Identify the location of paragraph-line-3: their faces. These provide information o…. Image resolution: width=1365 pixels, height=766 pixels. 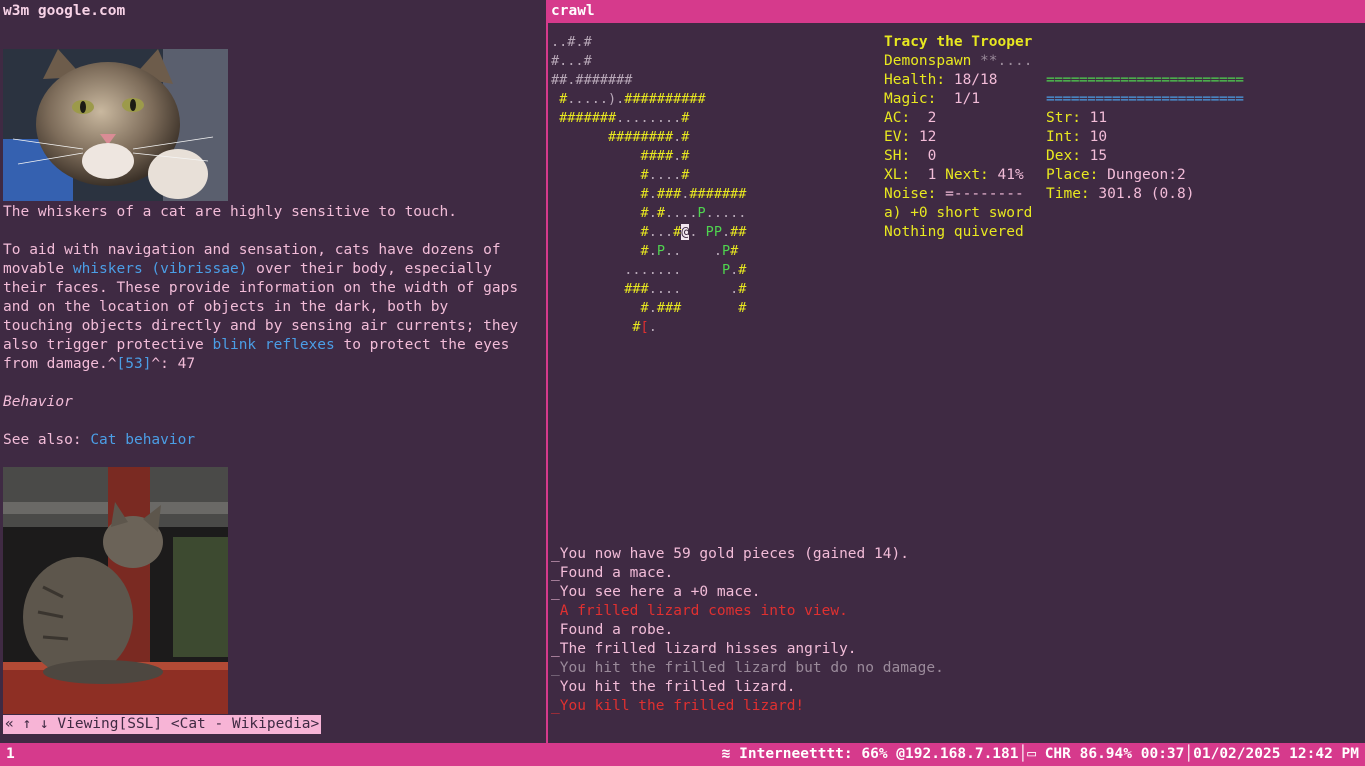
(261, 288).